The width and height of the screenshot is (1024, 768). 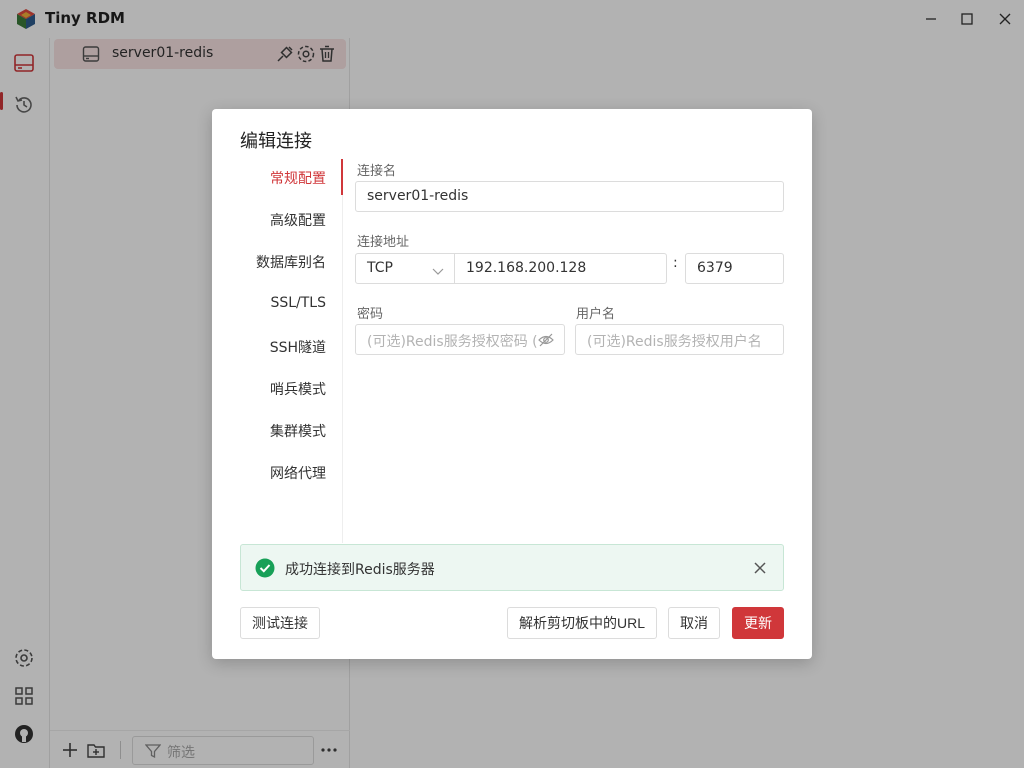 I want to click on chevron-down-icon, so click(x=438, y=272).